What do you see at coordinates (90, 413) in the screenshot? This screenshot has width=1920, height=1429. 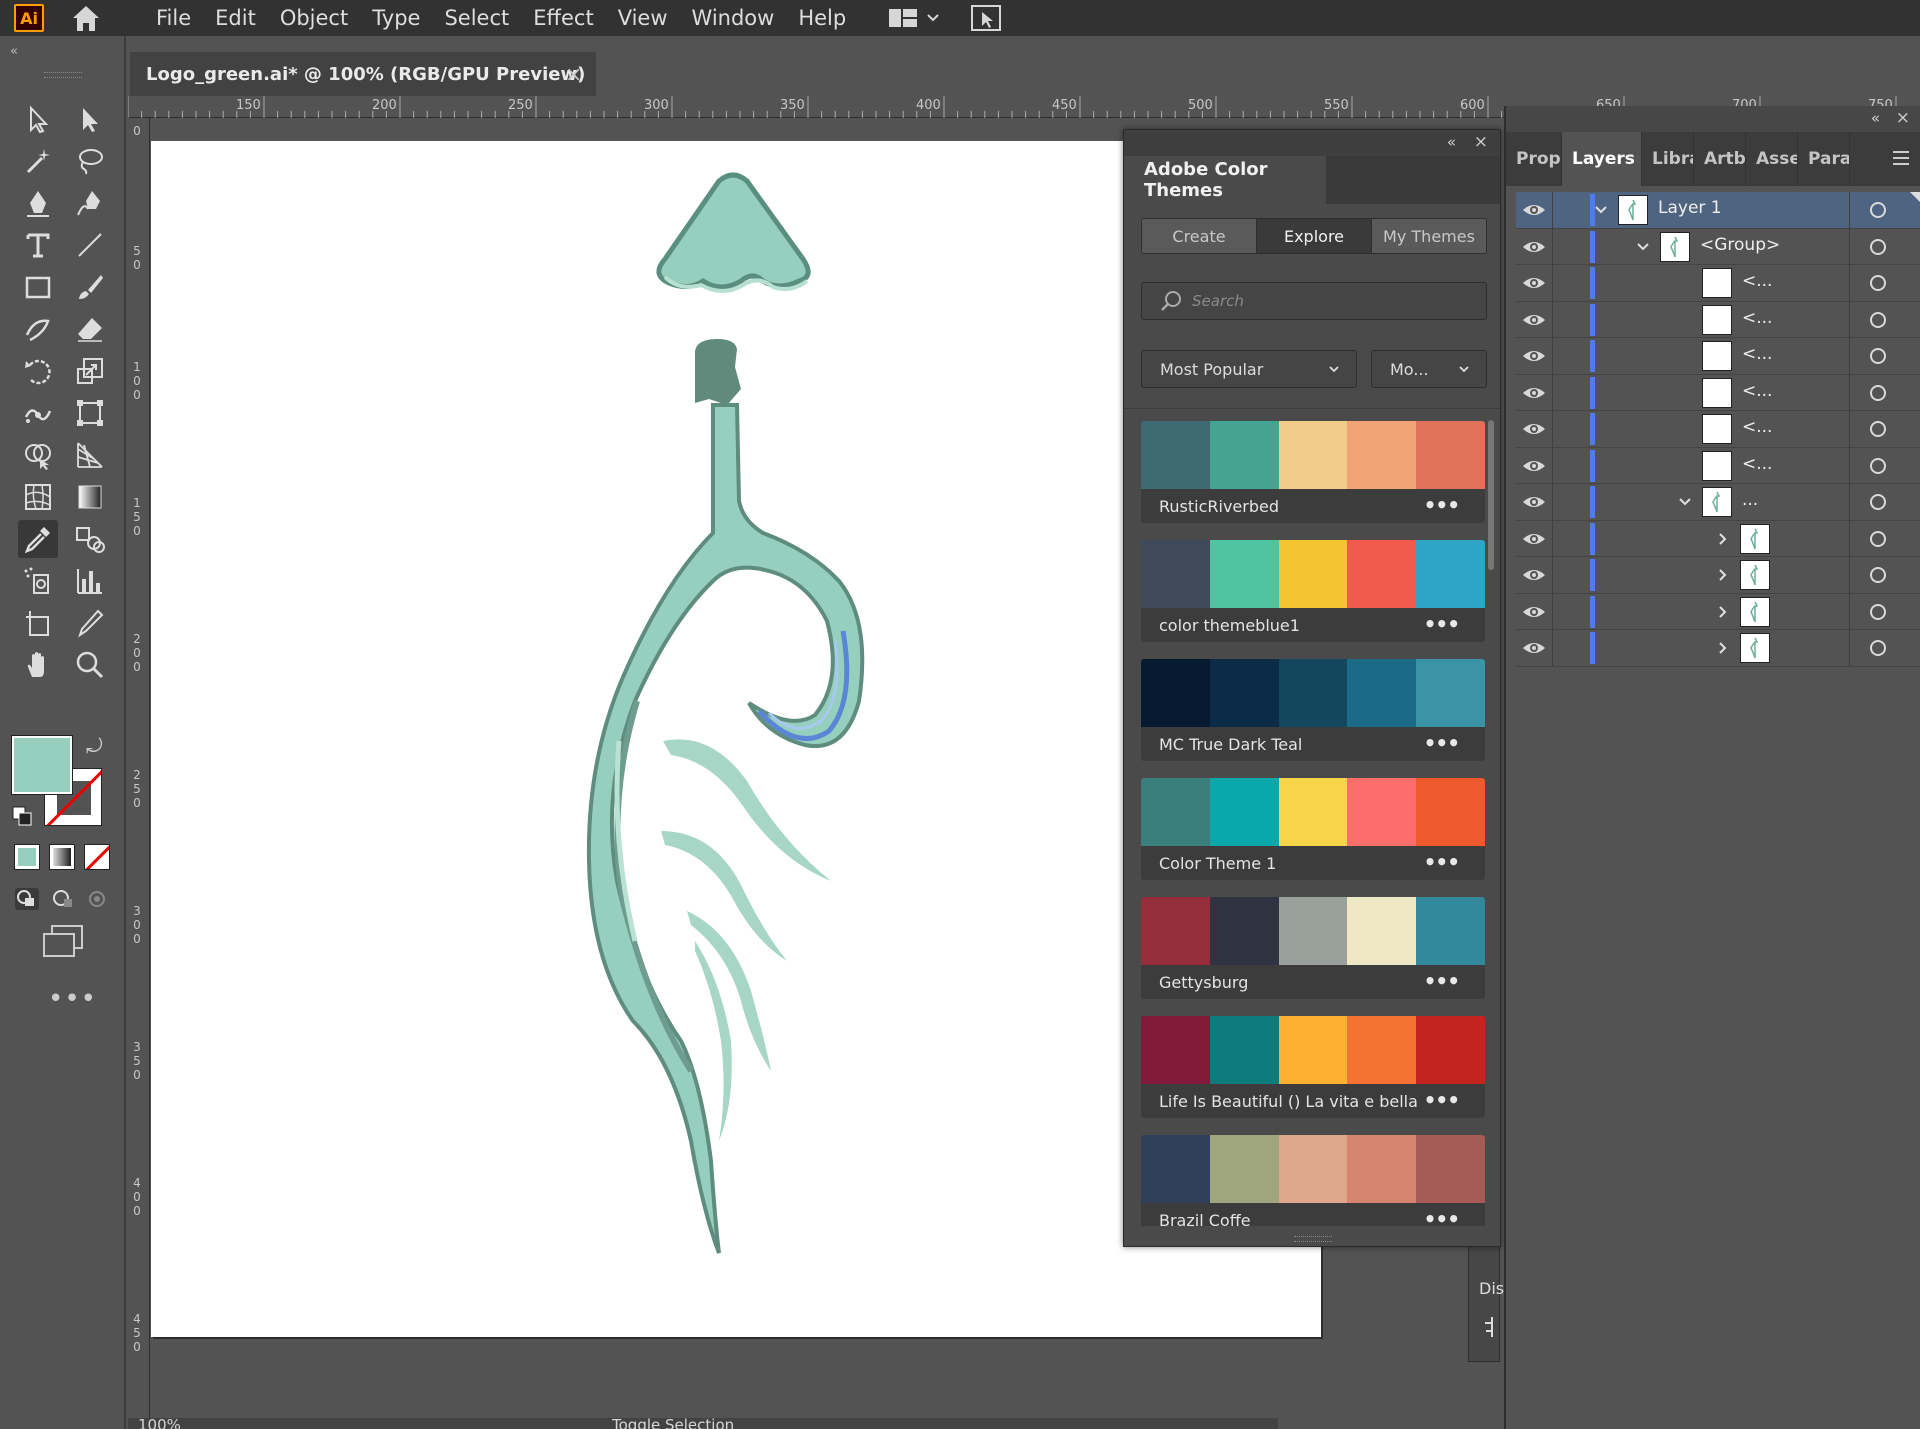 I see `free-transform-tool` at bounding box center [90, 413].